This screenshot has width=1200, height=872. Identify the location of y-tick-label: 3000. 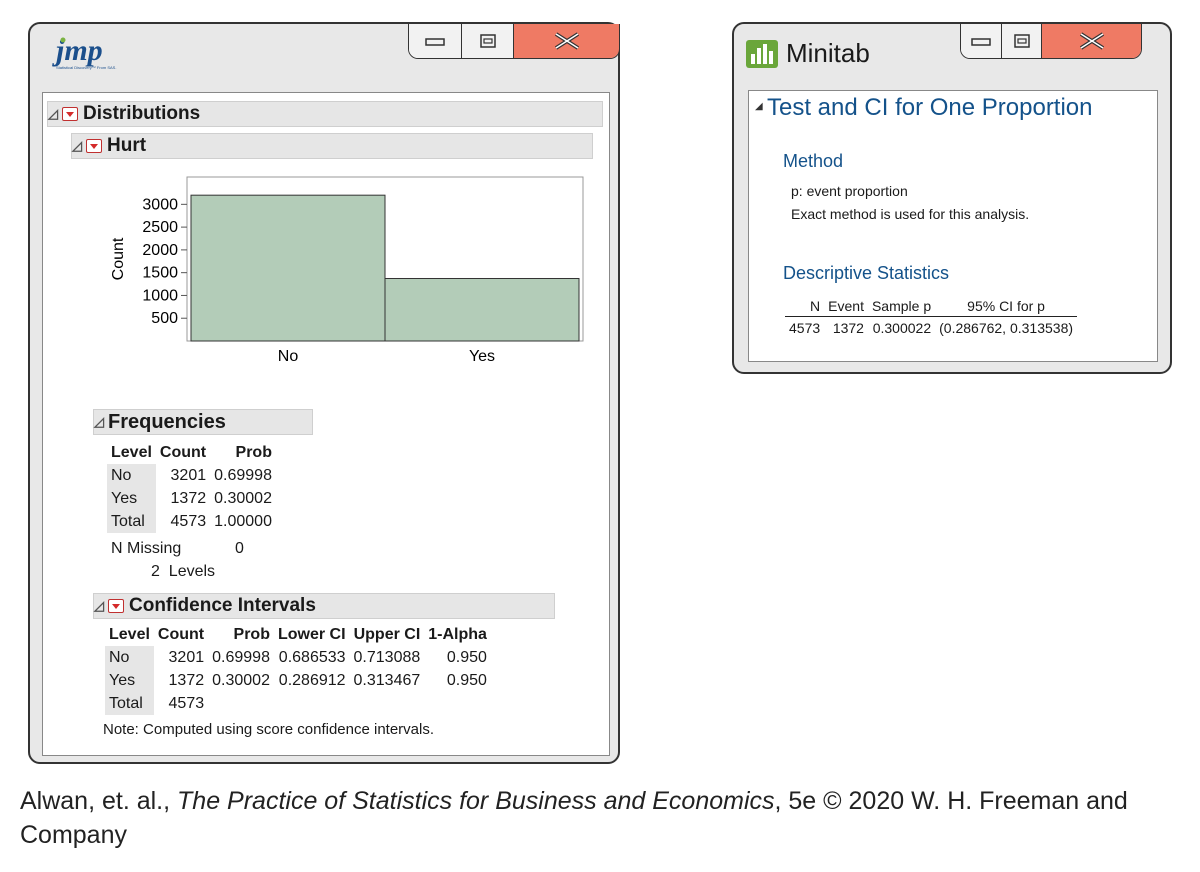
(160, 204).